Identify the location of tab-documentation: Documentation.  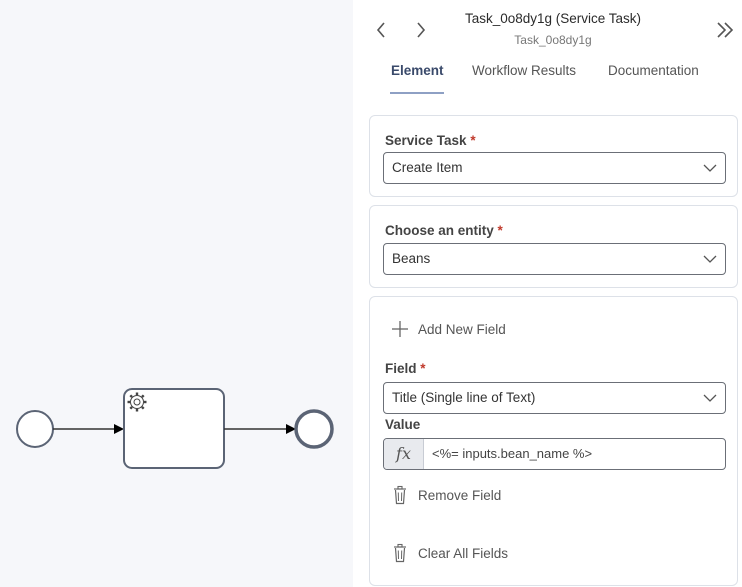
(653, 78).